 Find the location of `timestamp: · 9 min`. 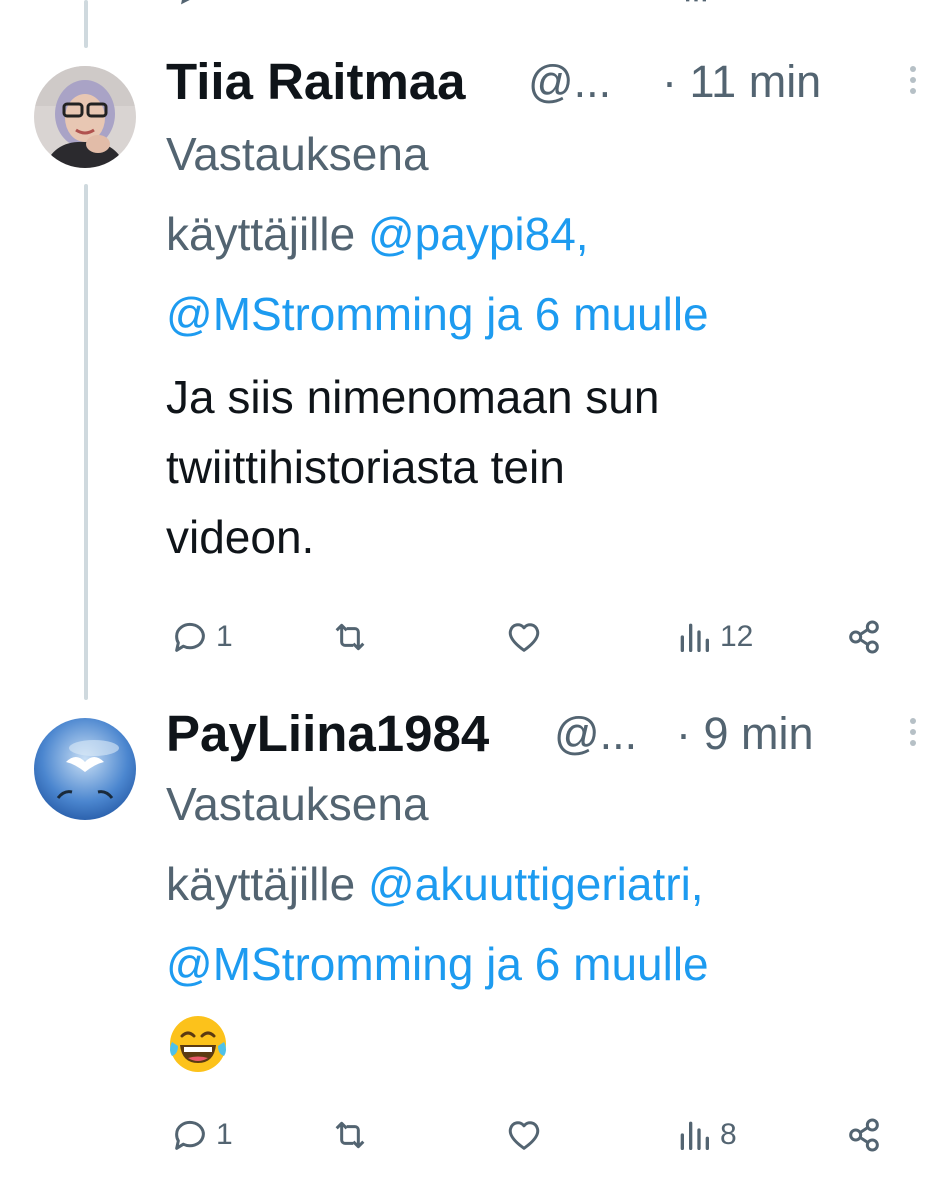

timestamp: · 9 min is located at coordinates (745, 734).